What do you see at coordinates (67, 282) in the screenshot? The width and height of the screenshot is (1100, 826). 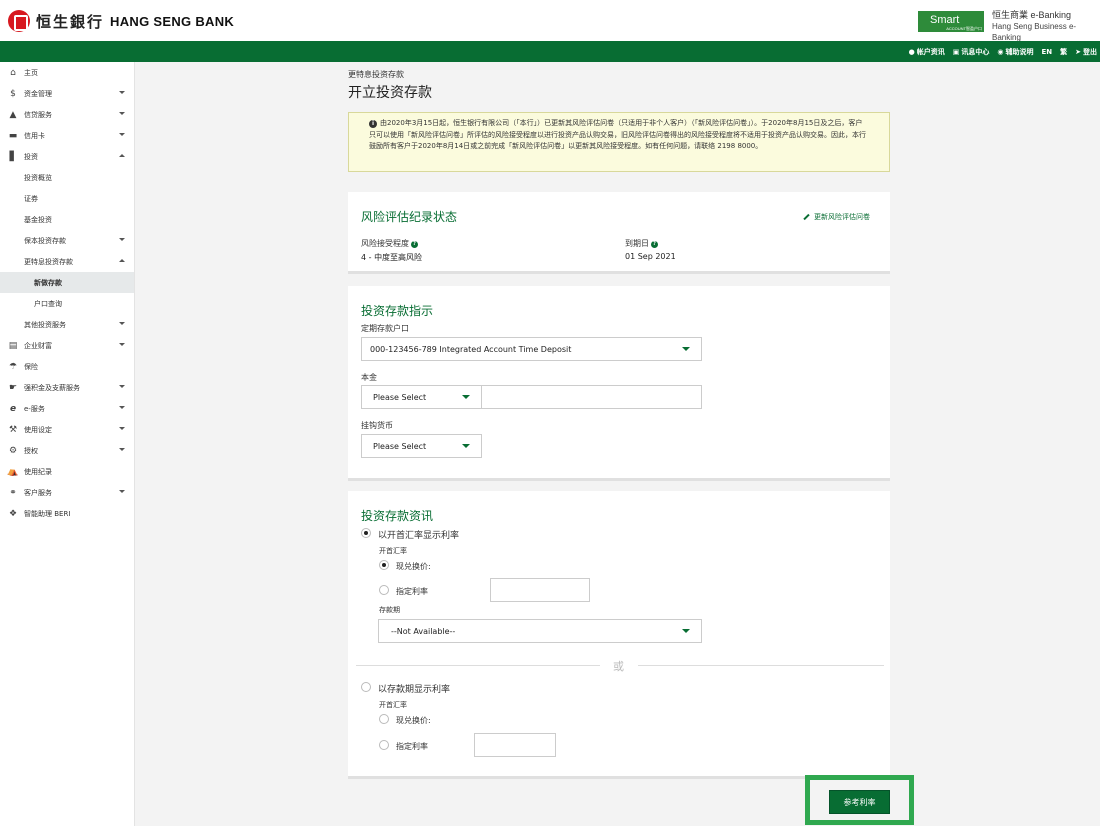 I see `sidebar-item-new-deposit: 新做存款` at bounding box center [67, 282].